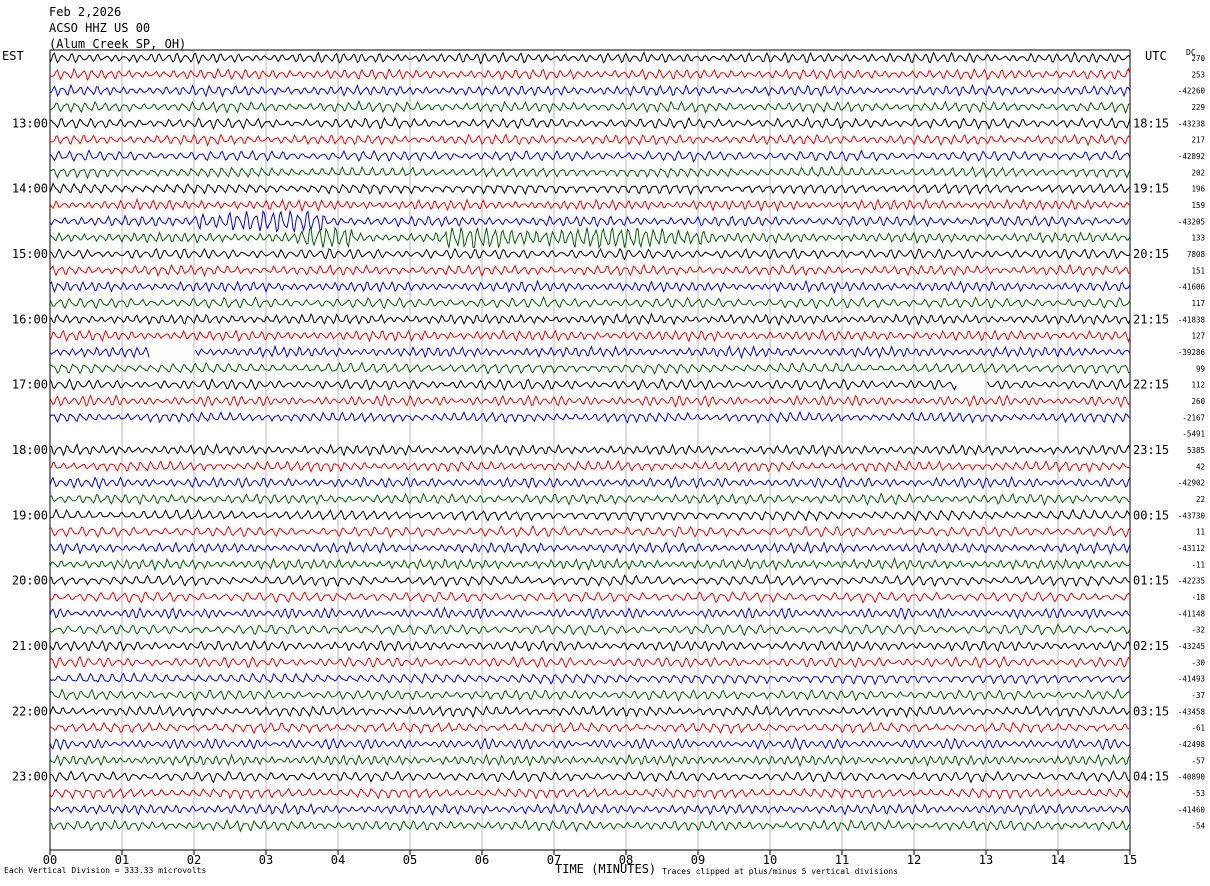  What do you see at coordinates (1151, 581) in the screenshot?
I see `right-hour-label: 01:15` at bounding box center [1151, 581].